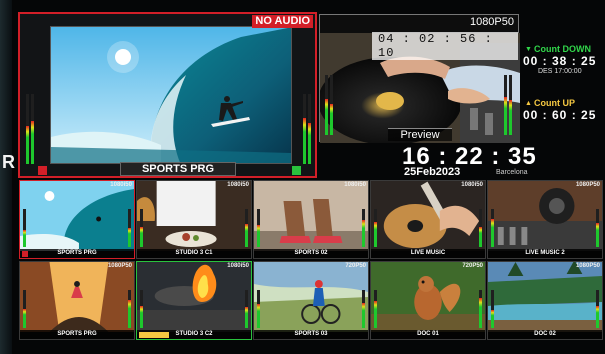  Describe the element at coordinates (445, 46) in the screenshot. I see `preview-timecode: 04 : 02 : 56 : 10` at that location.